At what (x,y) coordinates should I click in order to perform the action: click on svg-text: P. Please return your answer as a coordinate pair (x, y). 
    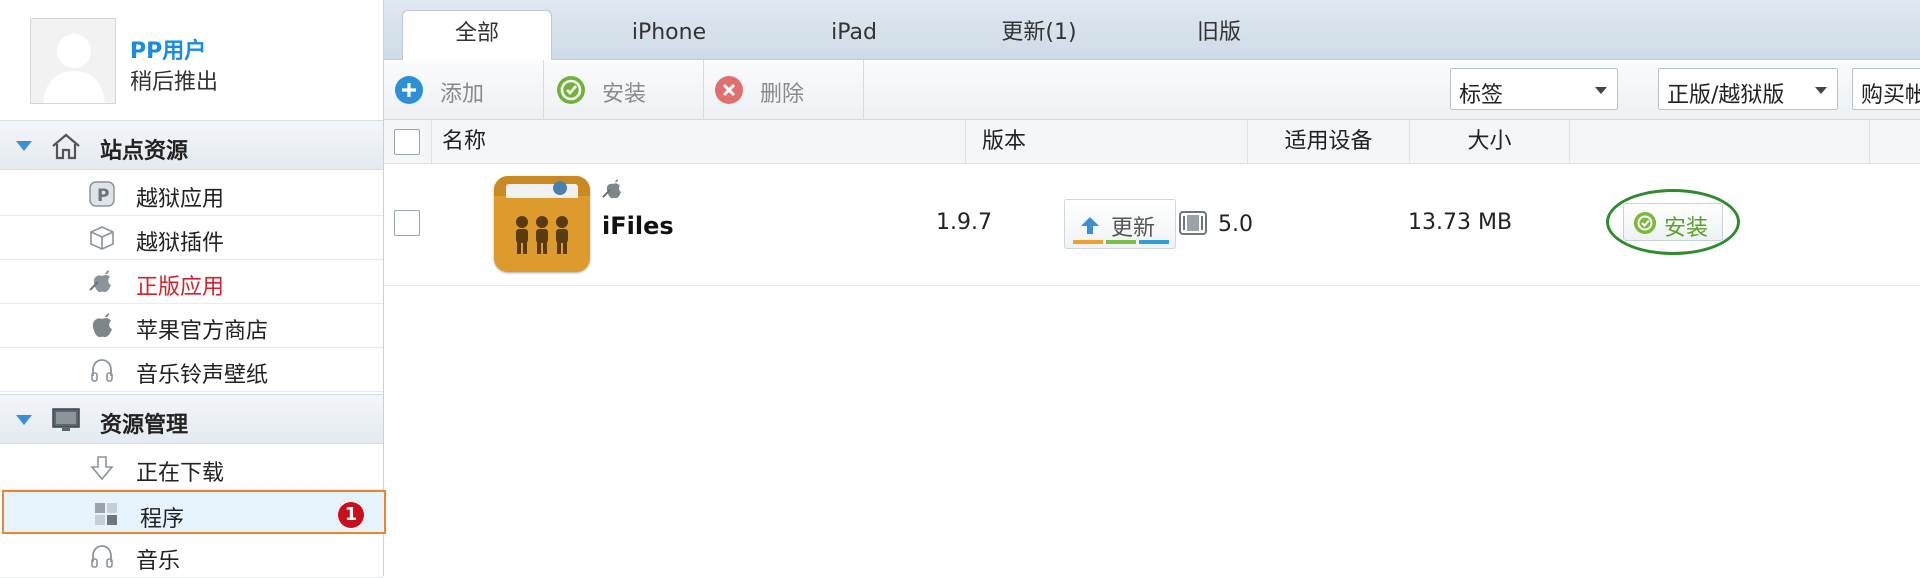
    Looking at the image, I should click on (103, 196).